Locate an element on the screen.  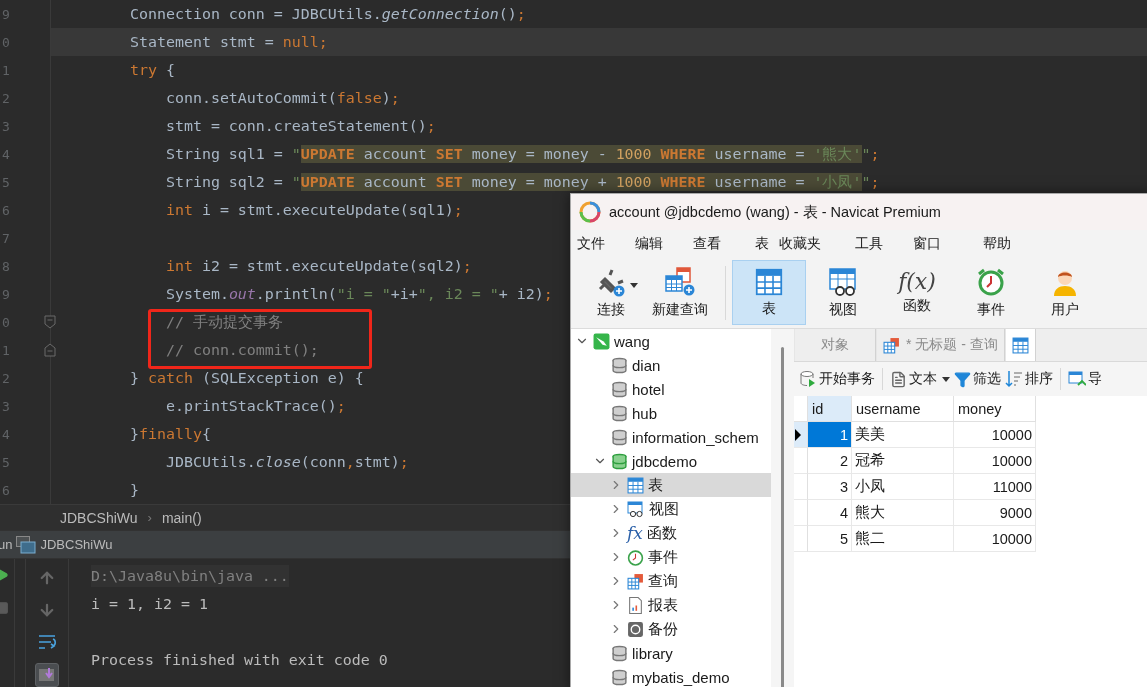
code-line: JDBCUtils.close(conn,stmt); is located at coordinates (286, 462).